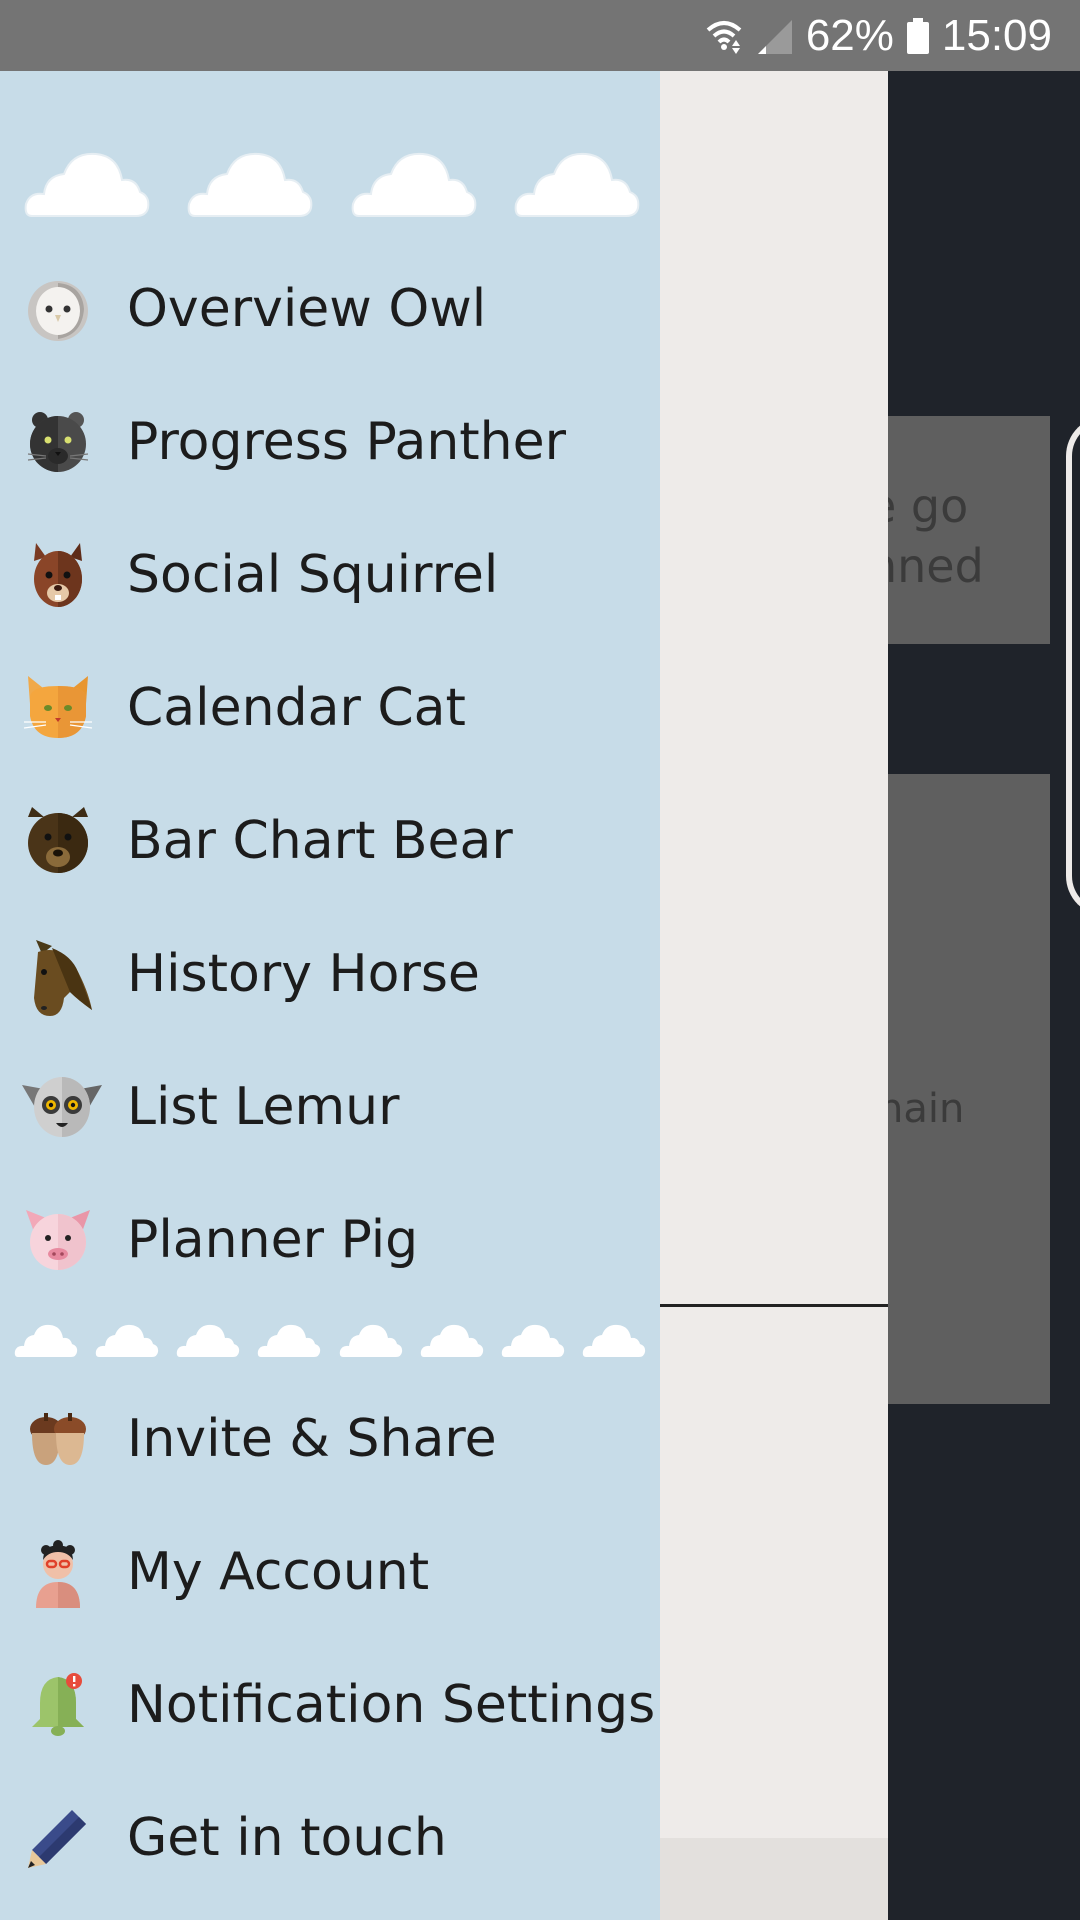  What do you see at coordinates (273, 1240) in the screenshot?
I see `menu-item-label: Planner Pig` at bounding box center [273, 1240].